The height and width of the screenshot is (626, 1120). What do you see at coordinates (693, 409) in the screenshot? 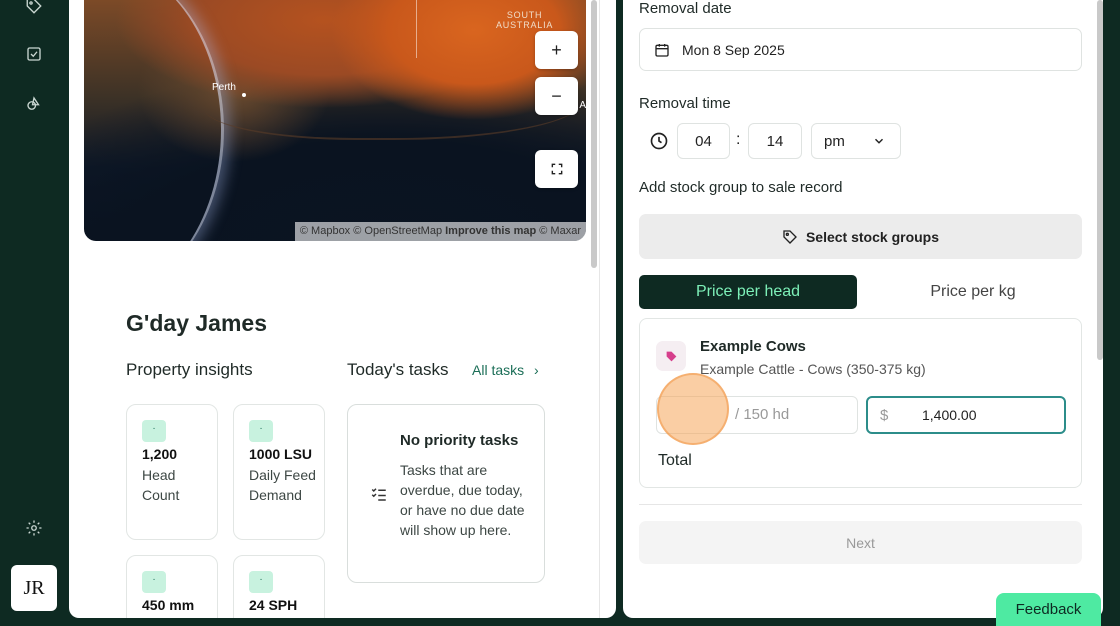
I see `touch-indicator` at bounding box center [693, 409].